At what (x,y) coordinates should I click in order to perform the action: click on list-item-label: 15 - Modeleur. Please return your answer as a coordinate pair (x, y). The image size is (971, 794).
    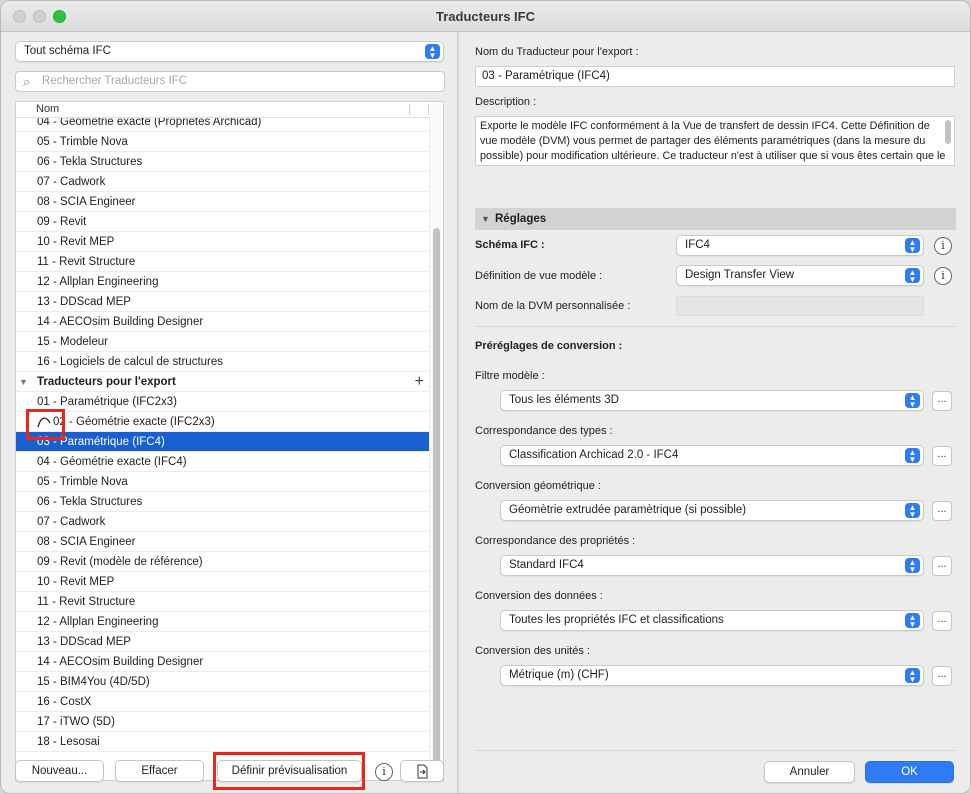
    Looking at the image, I should click on (72, 342).